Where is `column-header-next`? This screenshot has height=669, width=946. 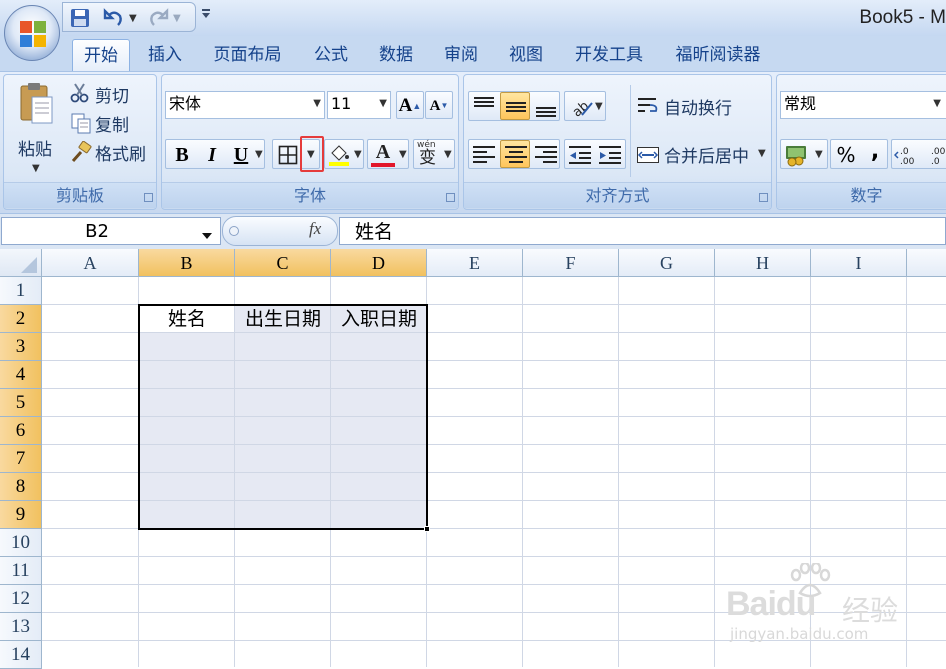
column-header-next is located at coordinates (926, 263).